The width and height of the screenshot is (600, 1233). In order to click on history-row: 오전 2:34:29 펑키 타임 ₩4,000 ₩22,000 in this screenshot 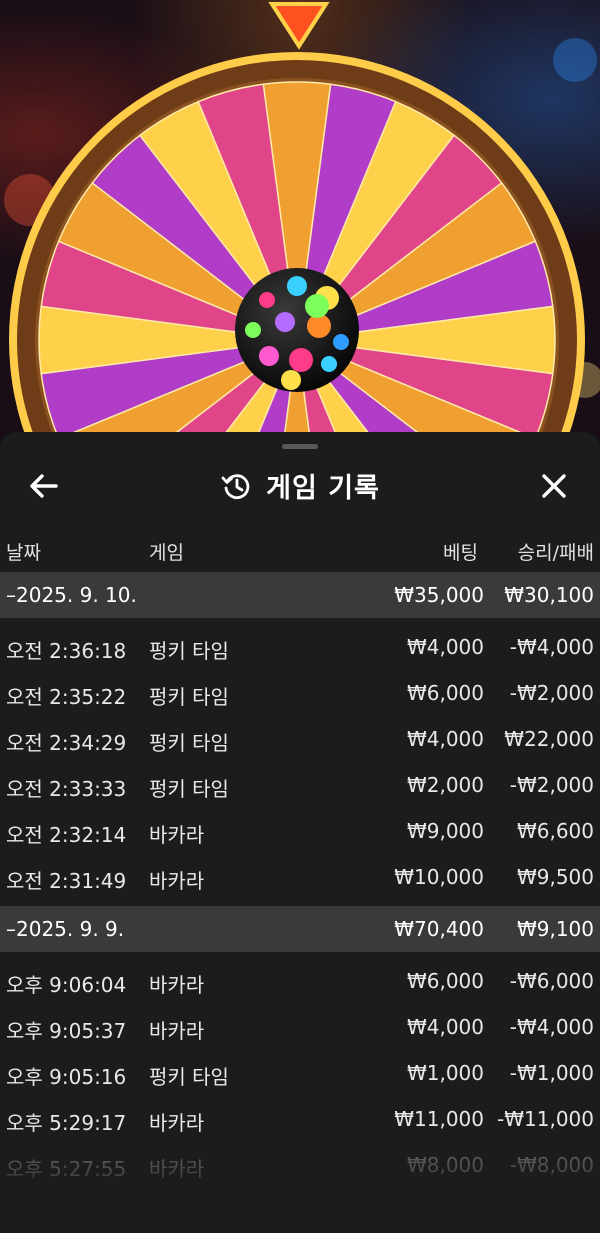, I will do `click(300, 739)`.